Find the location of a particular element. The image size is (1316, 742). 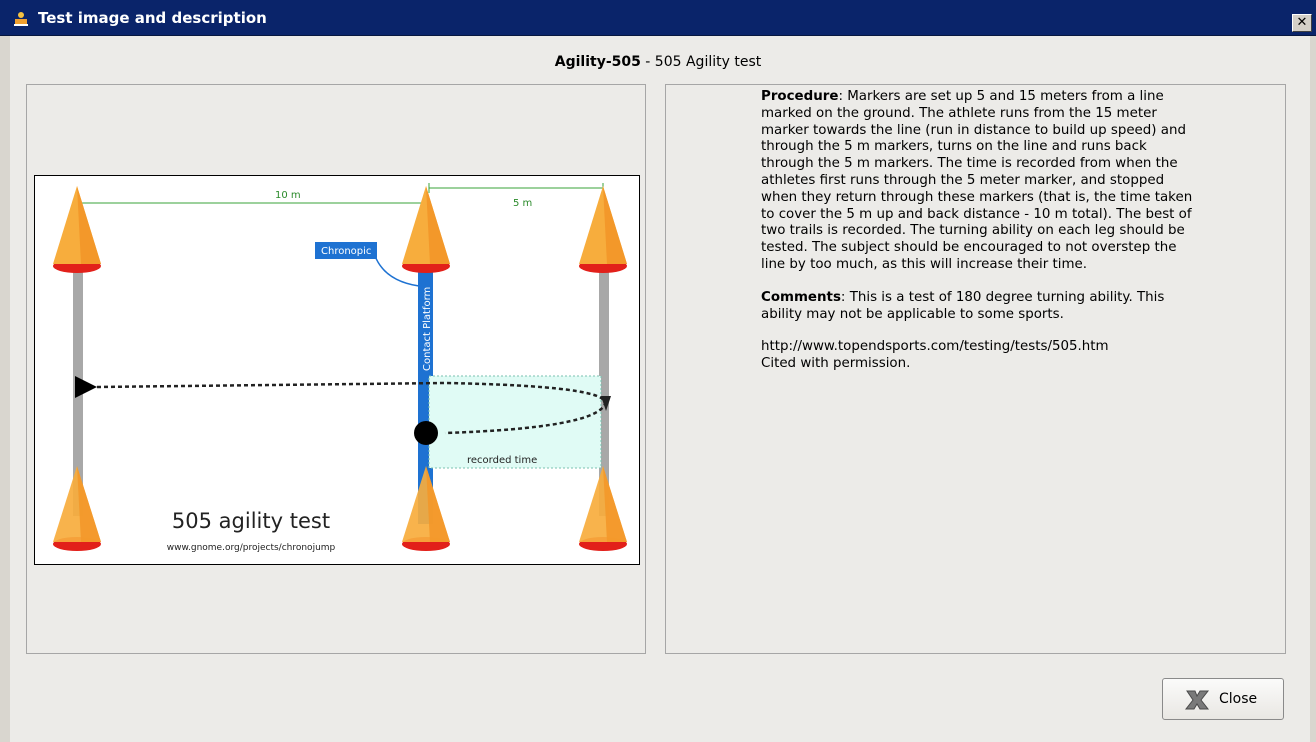

window-title: Test image and description is located at coordinates (152, 18).